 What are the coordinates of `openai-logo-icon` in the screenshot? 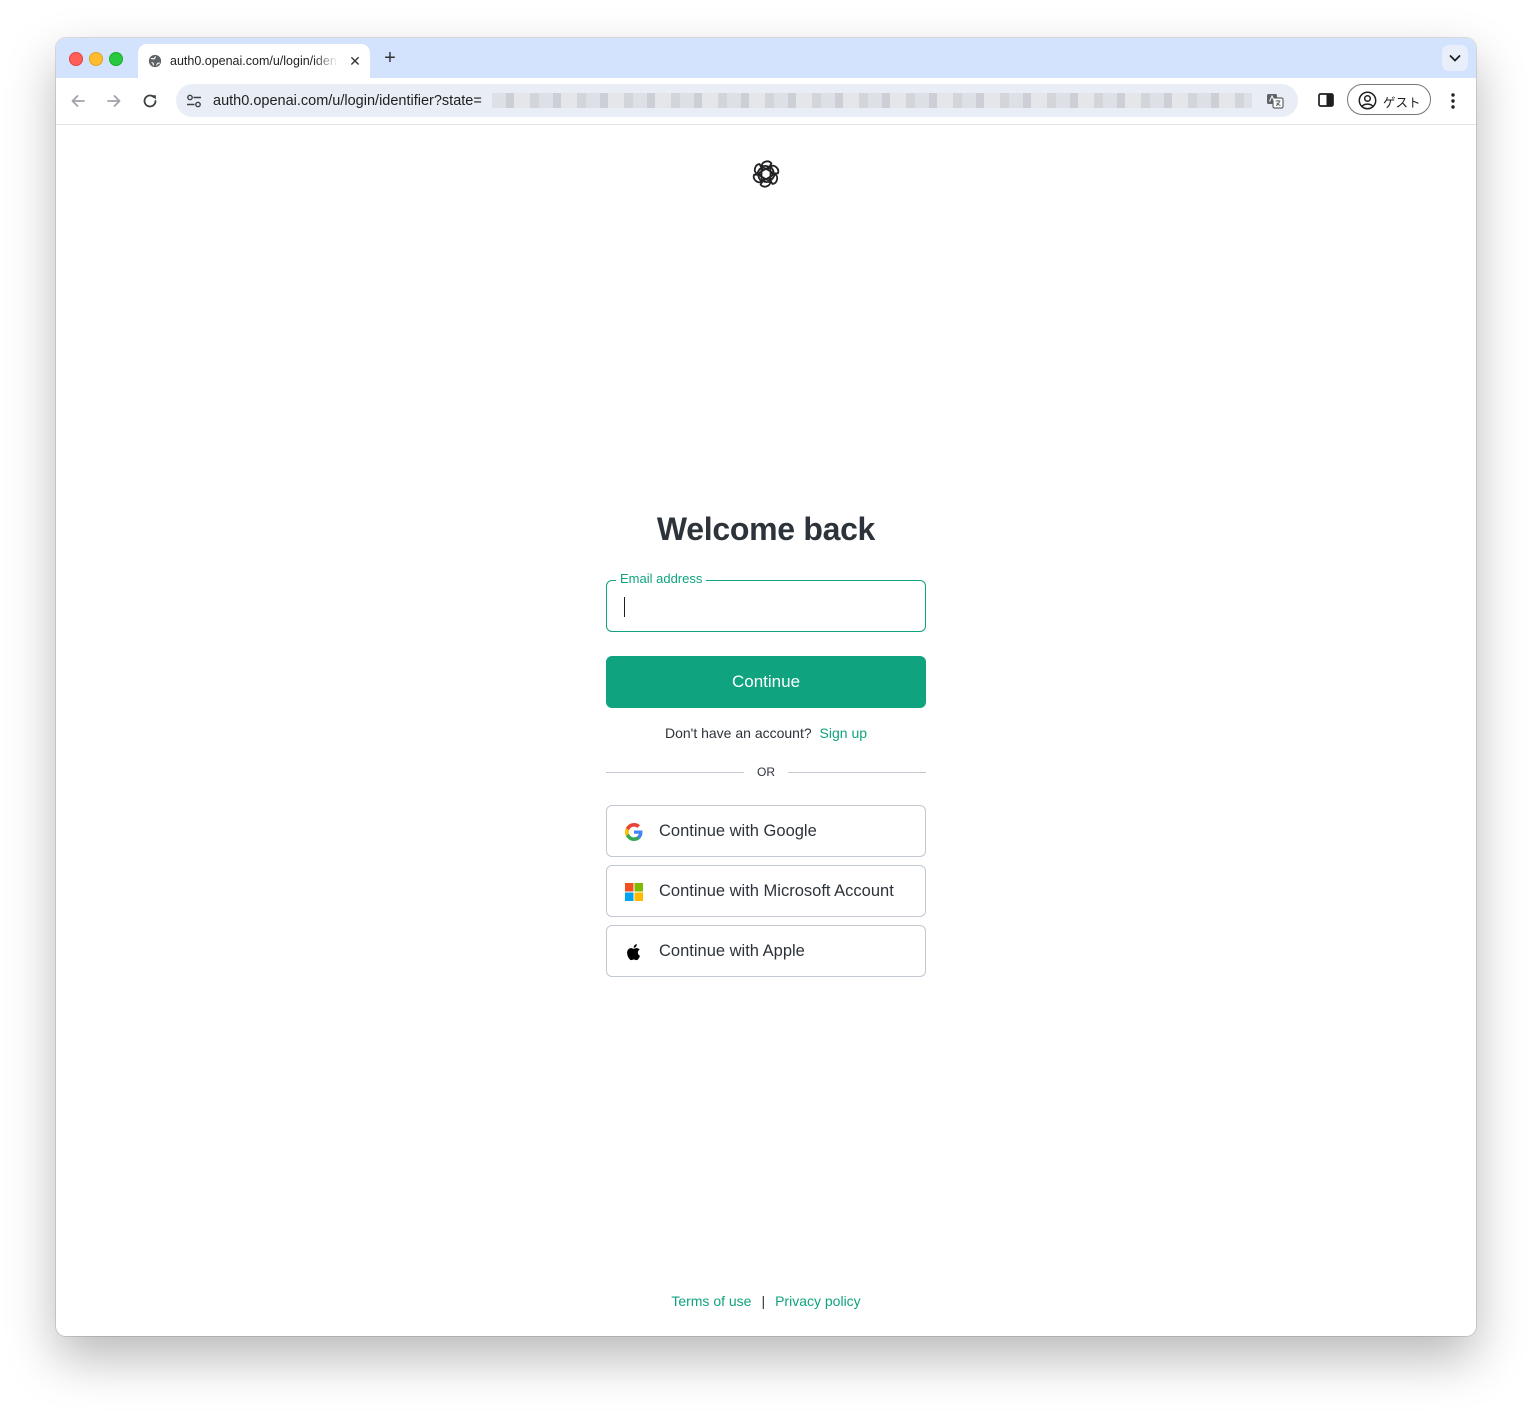 It's located at (766, 174).